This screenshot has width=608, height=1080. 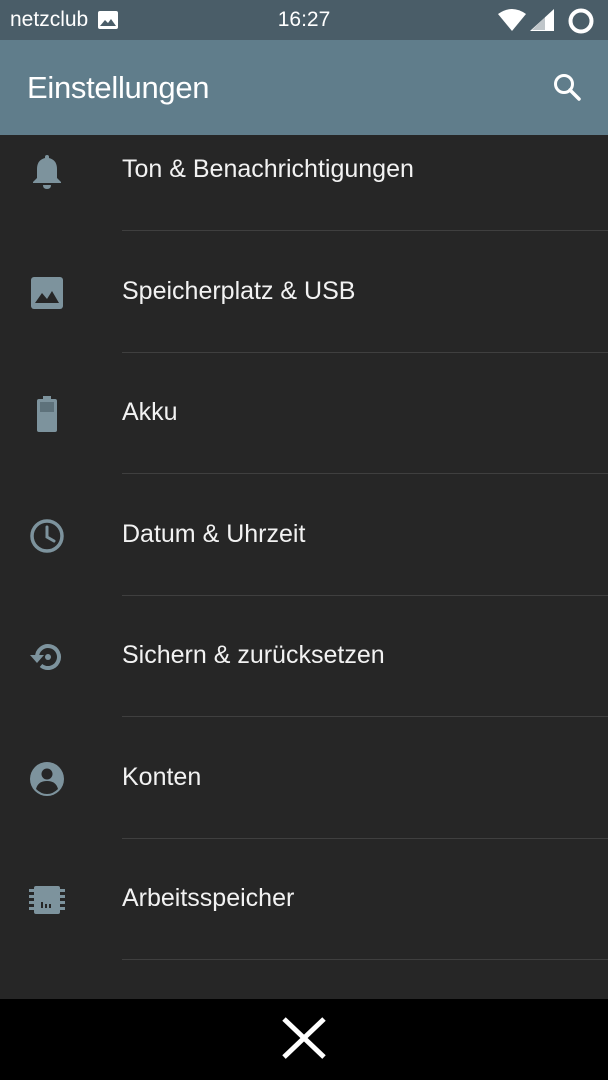 I want to click on search-button, so click(x=567, y=89).